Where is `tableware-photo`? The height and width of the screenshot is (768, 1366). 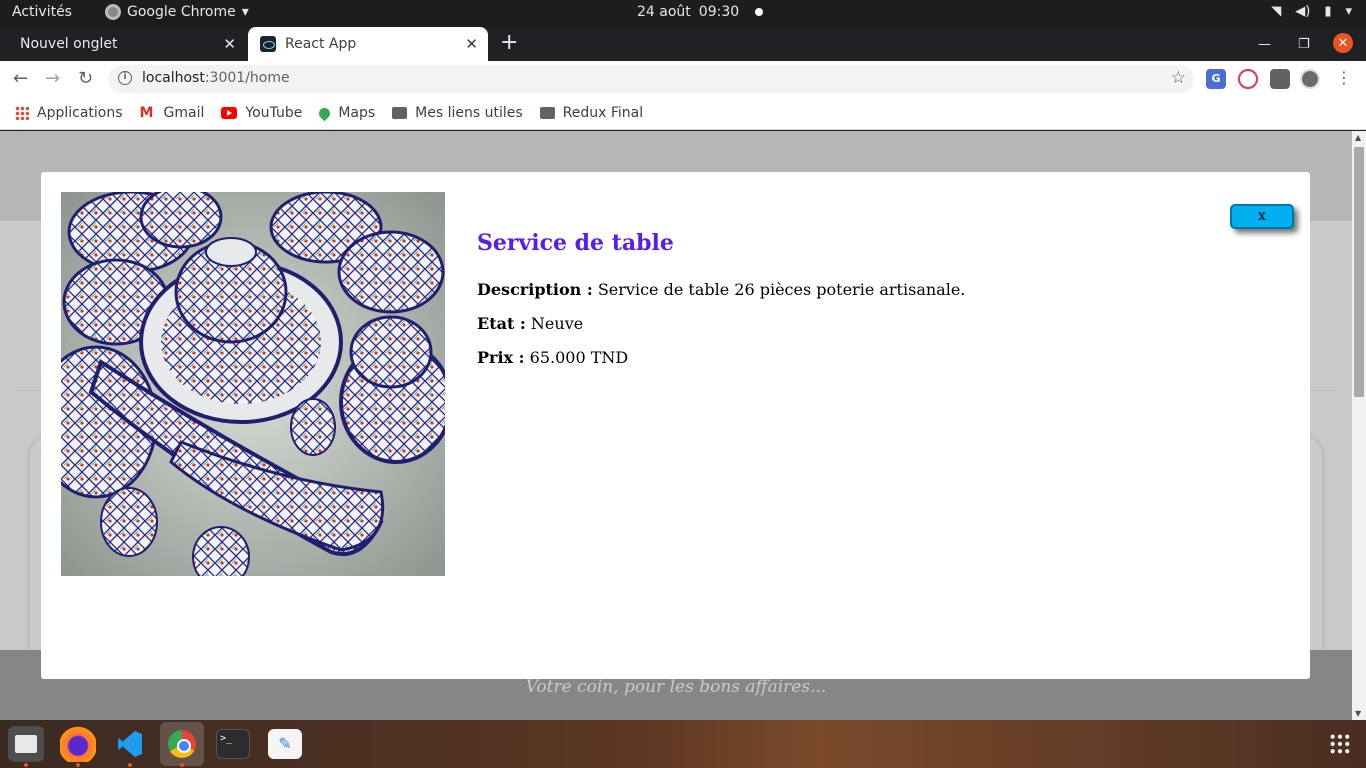 tableware-photo is located at coordinates (253, 384).